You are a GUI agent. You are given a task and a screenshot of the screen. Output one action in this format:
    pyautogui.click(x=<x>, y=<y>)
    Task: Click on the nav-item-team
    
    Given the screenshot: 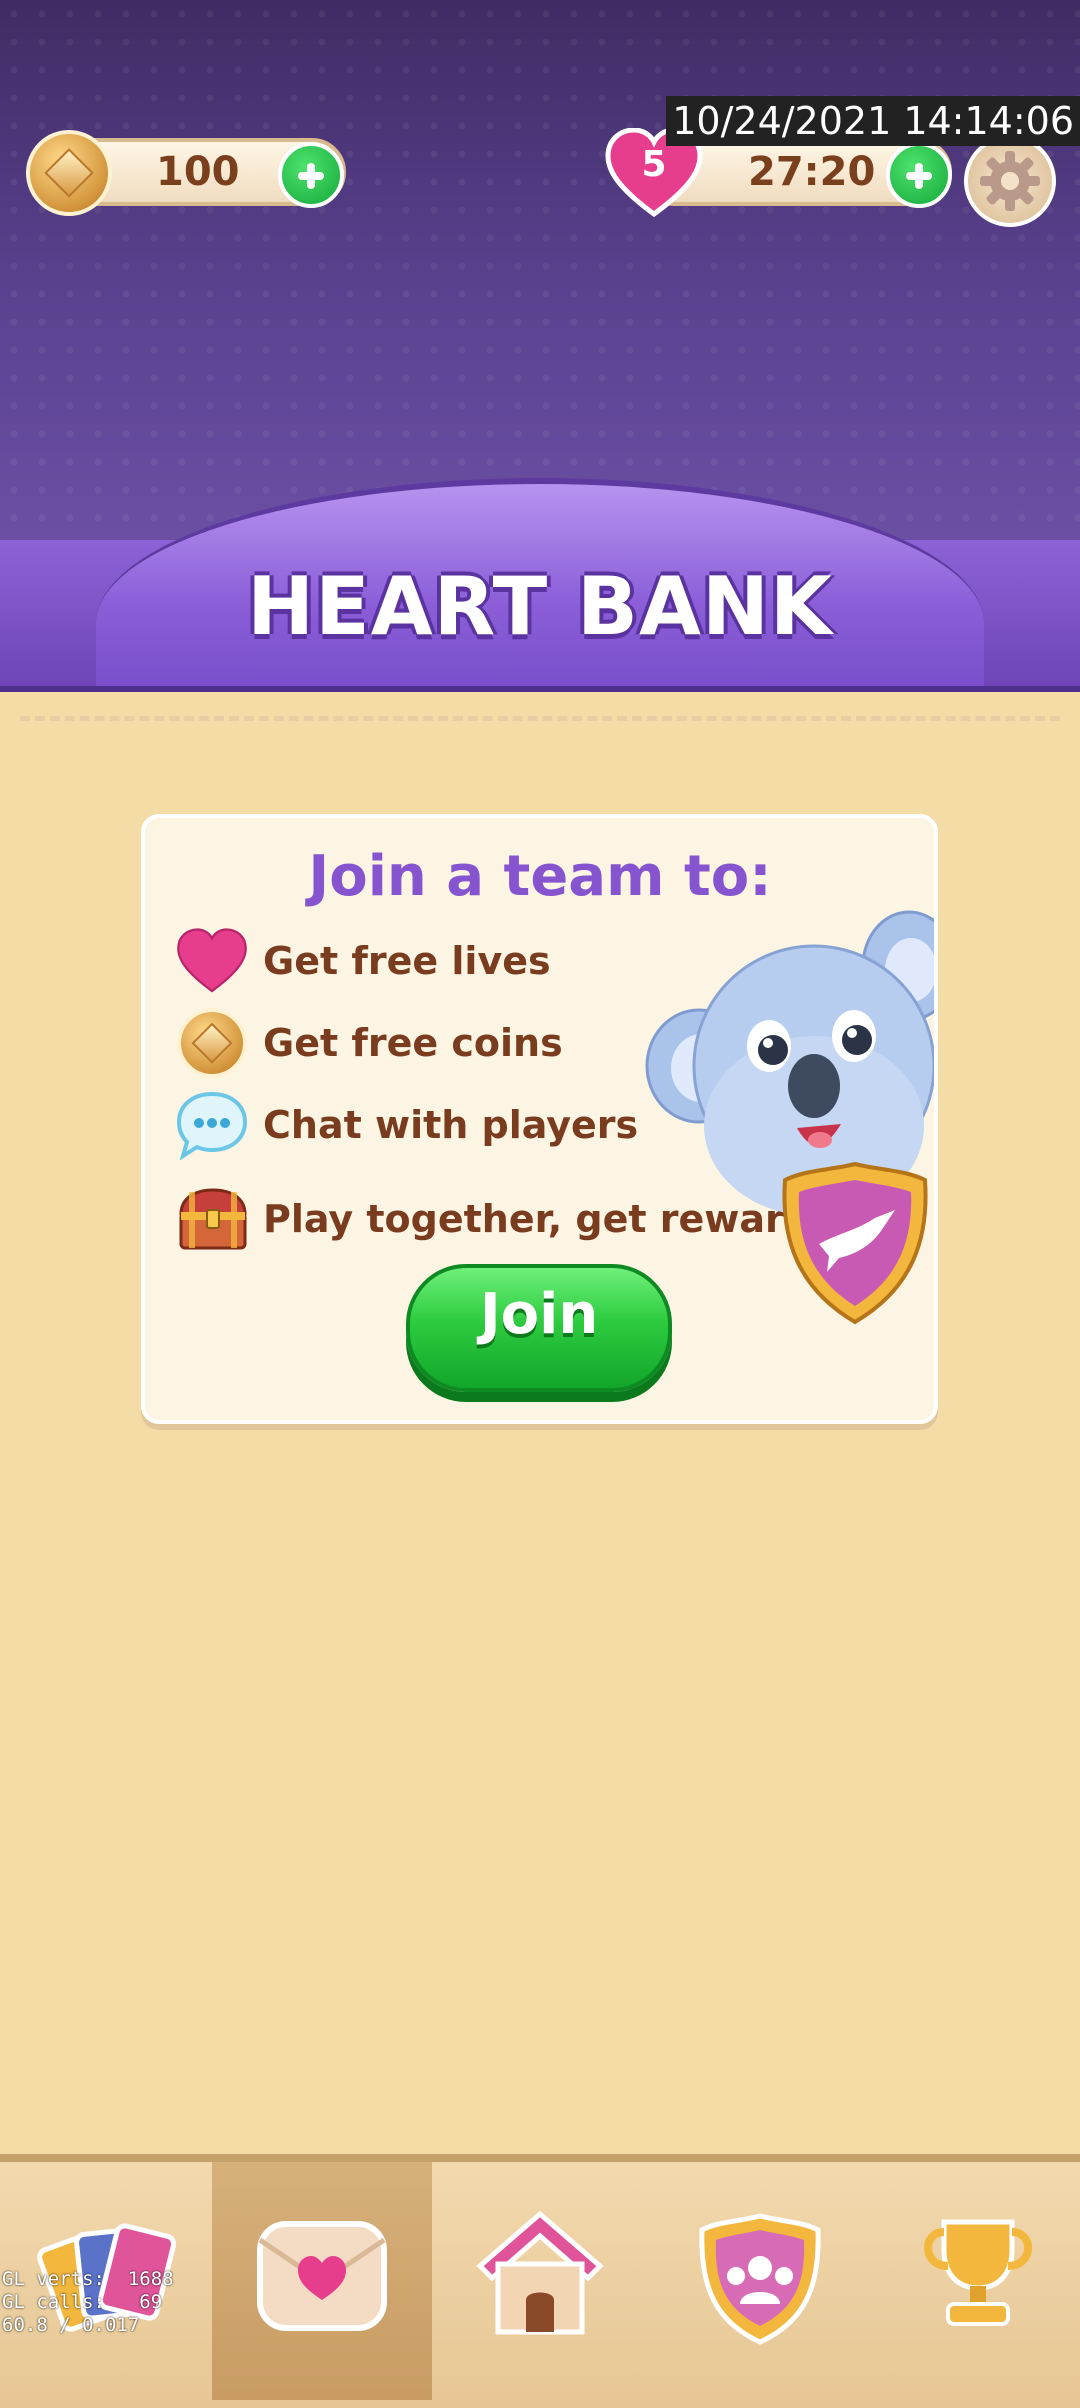 What is the action you would take?
    pyautogui.click(x=760, y=2275)
    